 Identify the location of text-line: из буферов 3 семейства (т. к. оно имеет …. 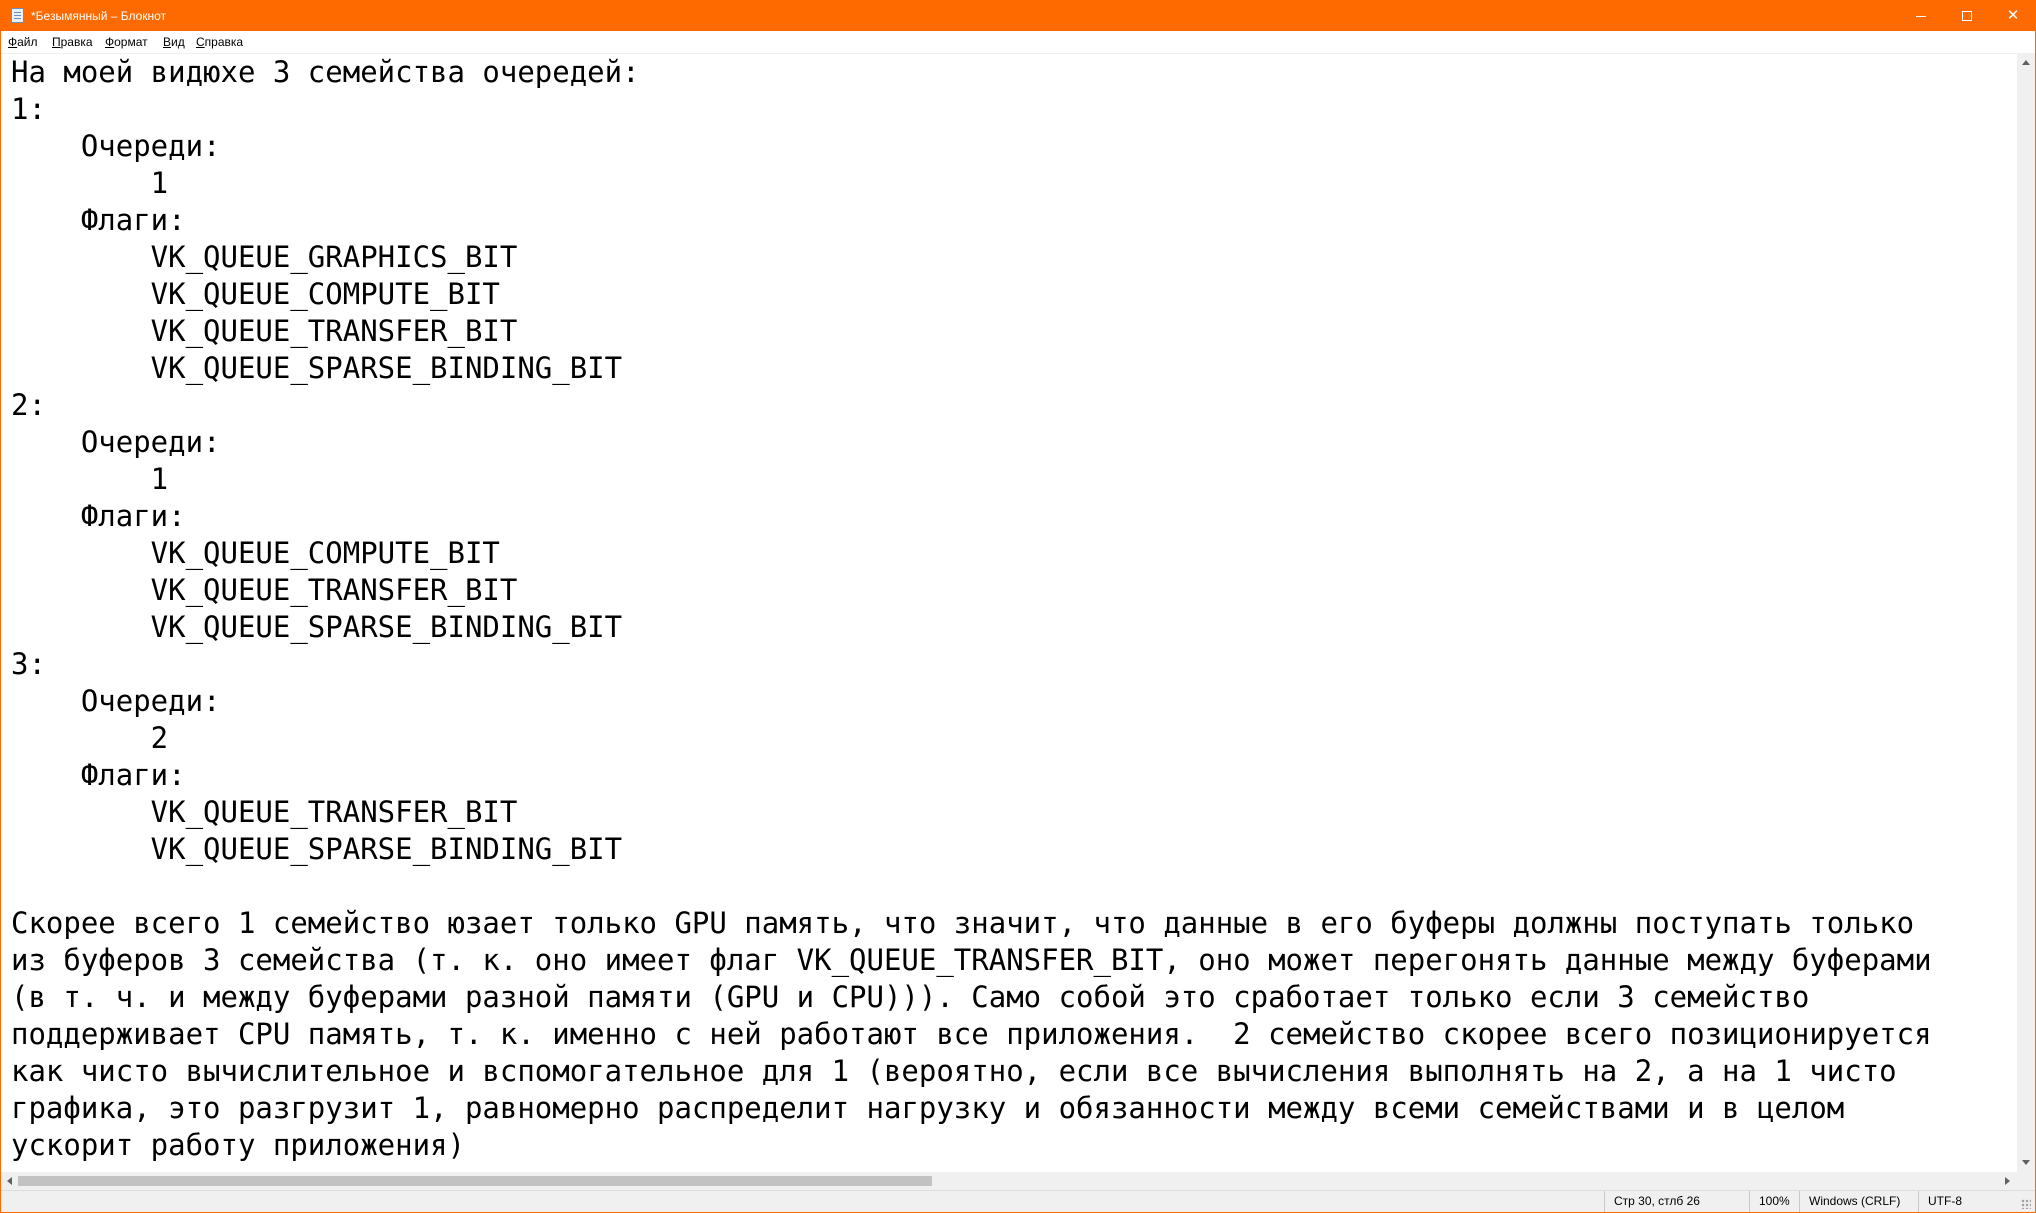
(971, 960).